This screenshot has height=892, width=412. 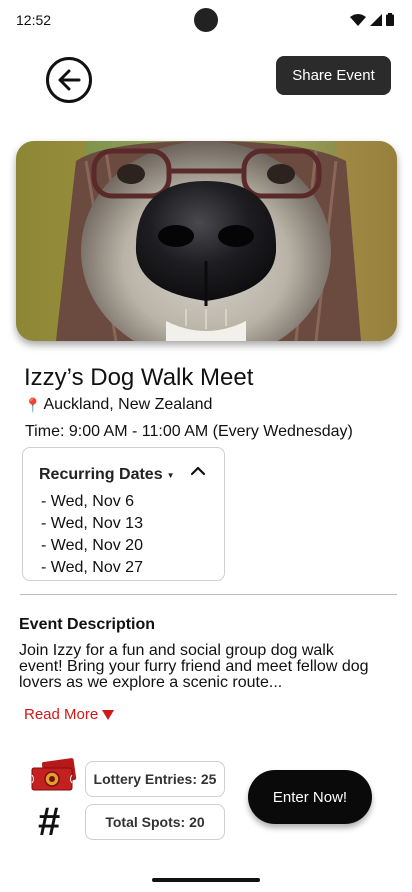 I want to click on recurring-dates-header: Recurring Dates ▼, so click(x=107, y=475).